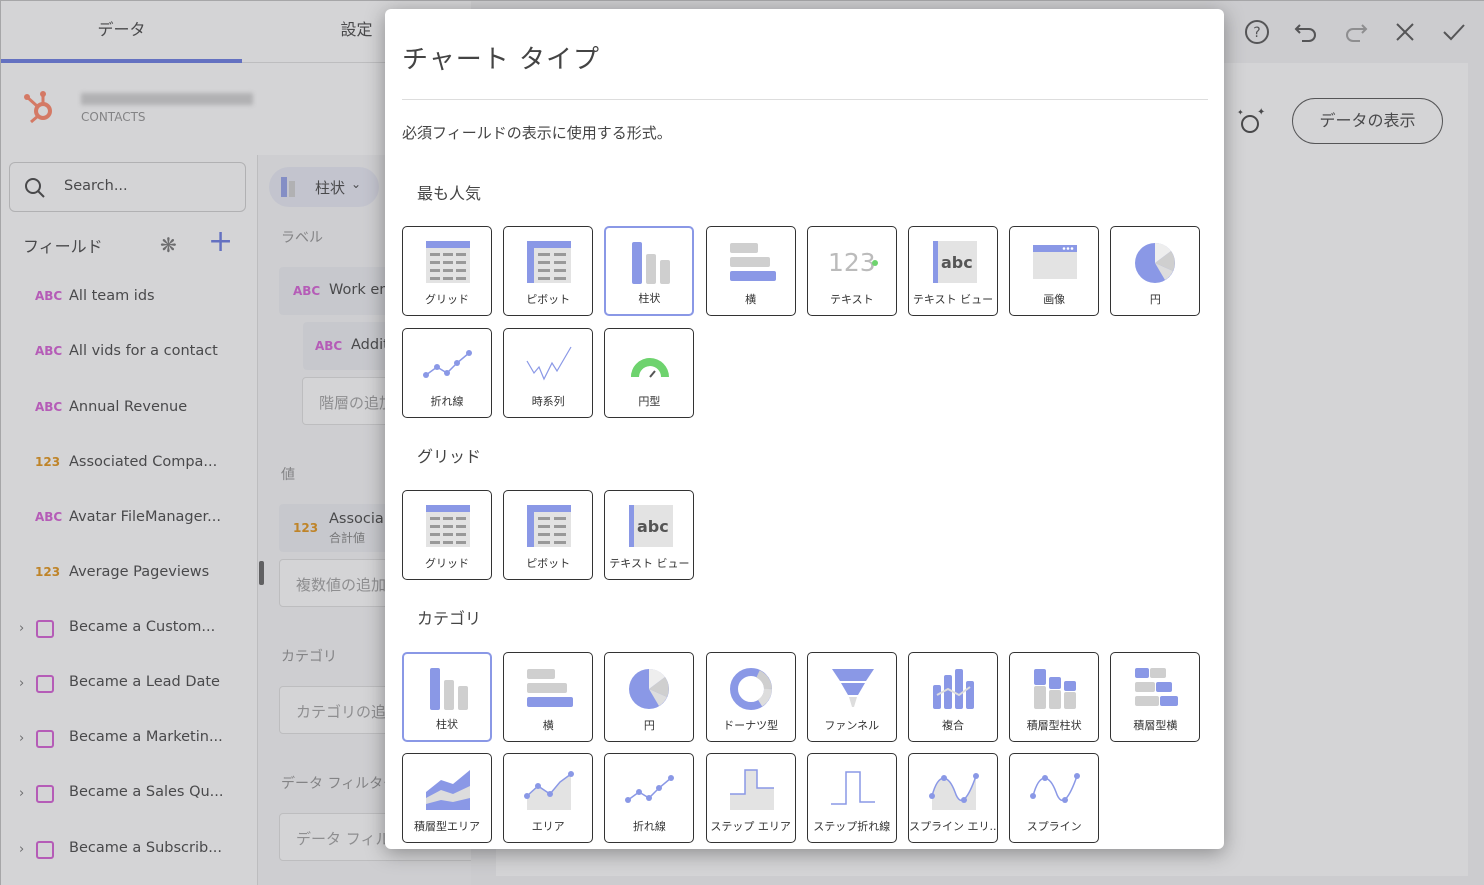 The width and height of the screenshot is (1484, 885). What do you see at coordinates (1055, 262) in the screenshot?
I see `image-icon` at bounding box center [1055, 262].